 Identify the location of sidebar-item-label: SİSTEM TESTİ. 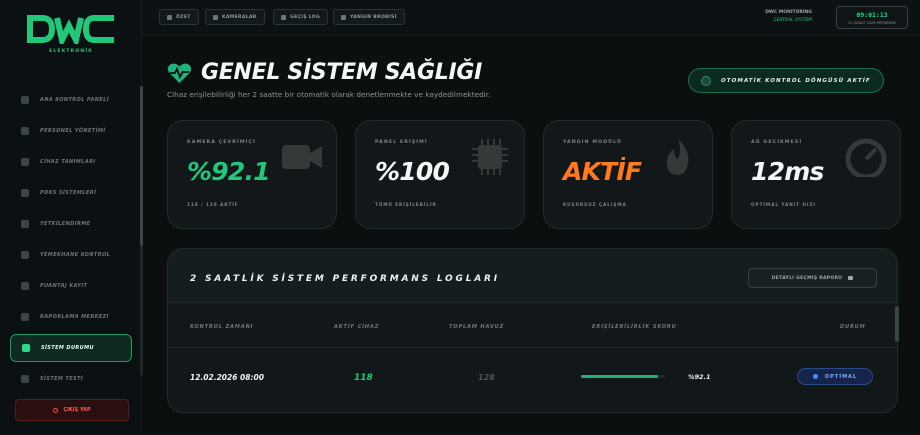
(62, 379).